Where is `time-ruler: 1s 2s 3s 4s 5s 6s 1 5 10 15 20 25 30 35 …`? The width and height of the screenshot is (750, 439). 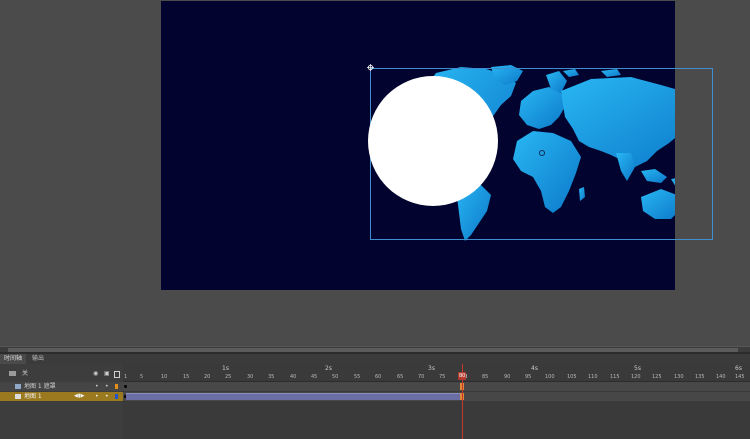 time-ruler: 1s 2s 3s 4s 5s 6s 1 5 10 15 20 25 30 35 … is located at coordinates (436, 373).